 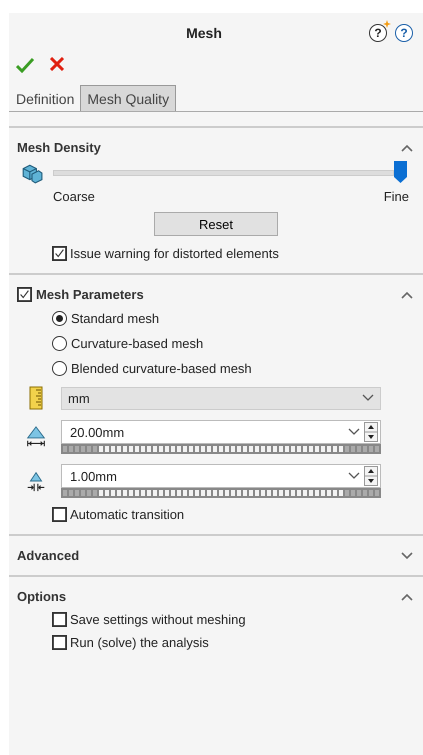 What do you see at coordinates (57, 64) in the screenshot?
I see `cancel-icon` at bounding box center [57, 64].